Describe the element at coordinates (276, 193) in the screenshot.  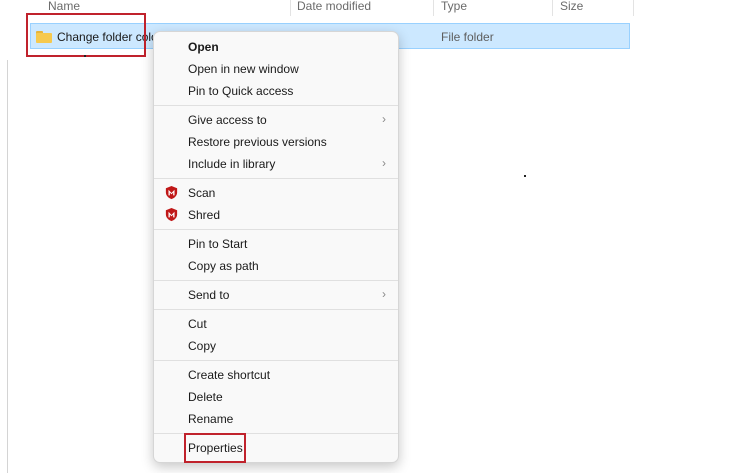
I see `menu-item-scan: Scan` at that location.